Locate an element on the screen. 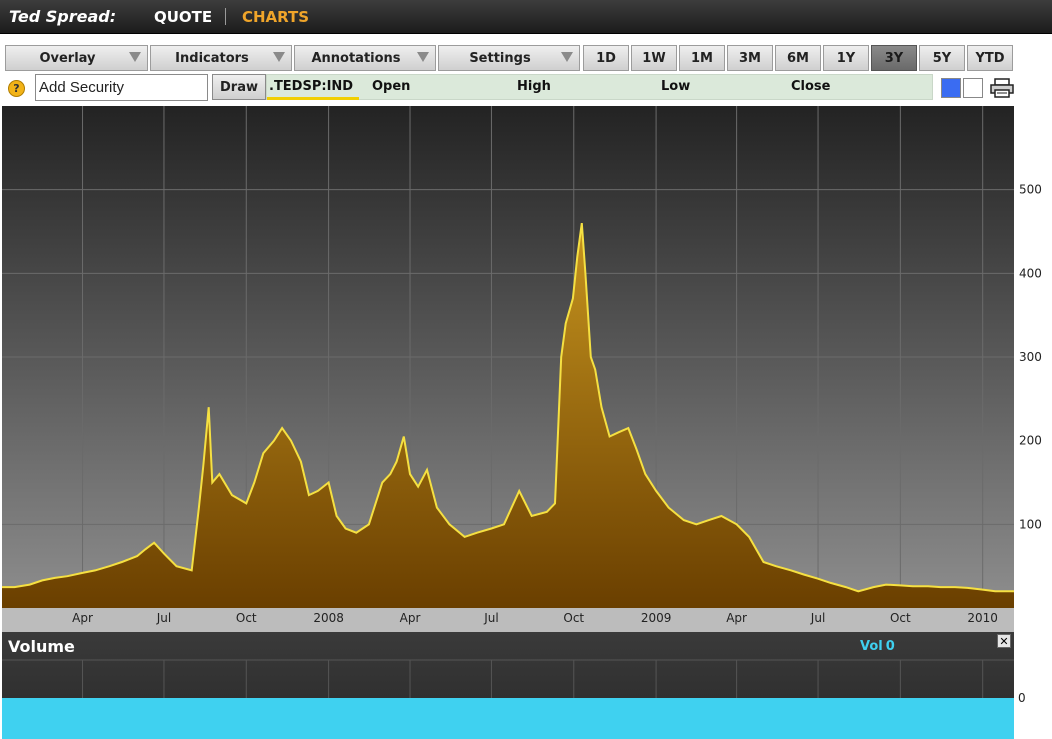  indicators-label: Indicators is located at coordinates (212, 58).